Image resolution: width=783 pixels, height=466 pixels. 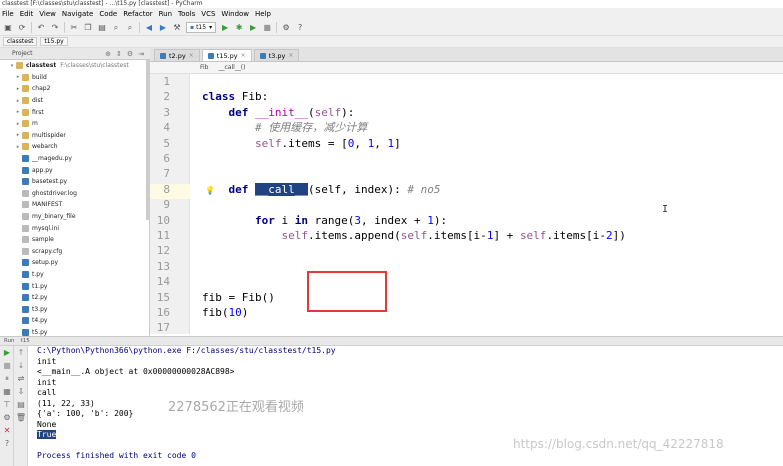 I want to click on redo-icon: ↷, so click(x=55, y=28).